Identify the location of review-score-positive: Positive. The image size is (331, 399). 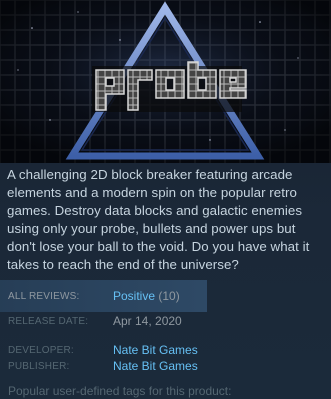
(134, 296).